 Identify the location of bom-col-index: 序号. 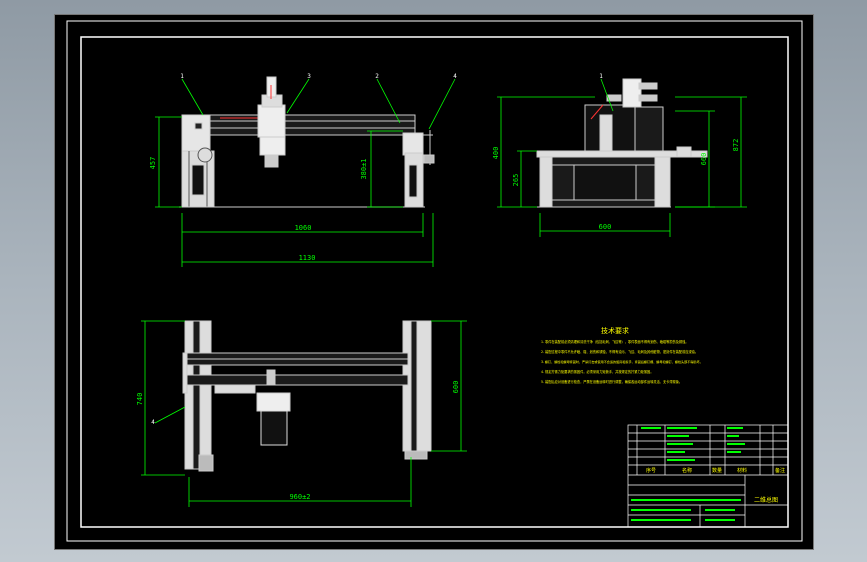
(651, 470).